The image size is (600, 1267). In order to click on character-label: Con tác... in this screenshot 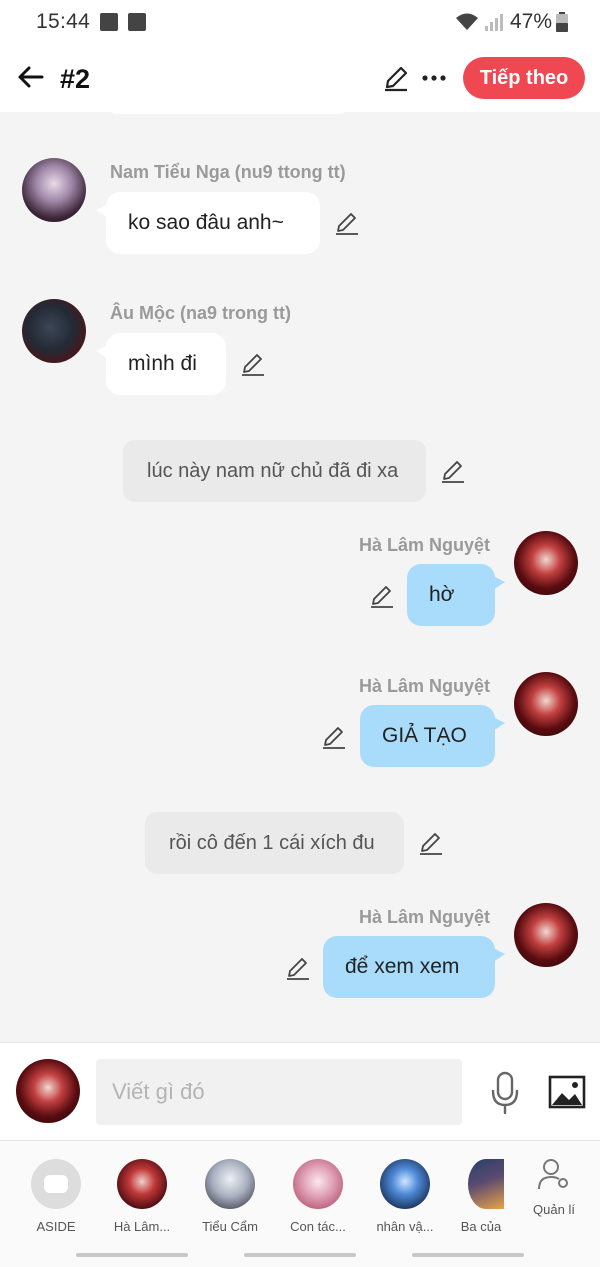, I will do `click(318, 1226)`.